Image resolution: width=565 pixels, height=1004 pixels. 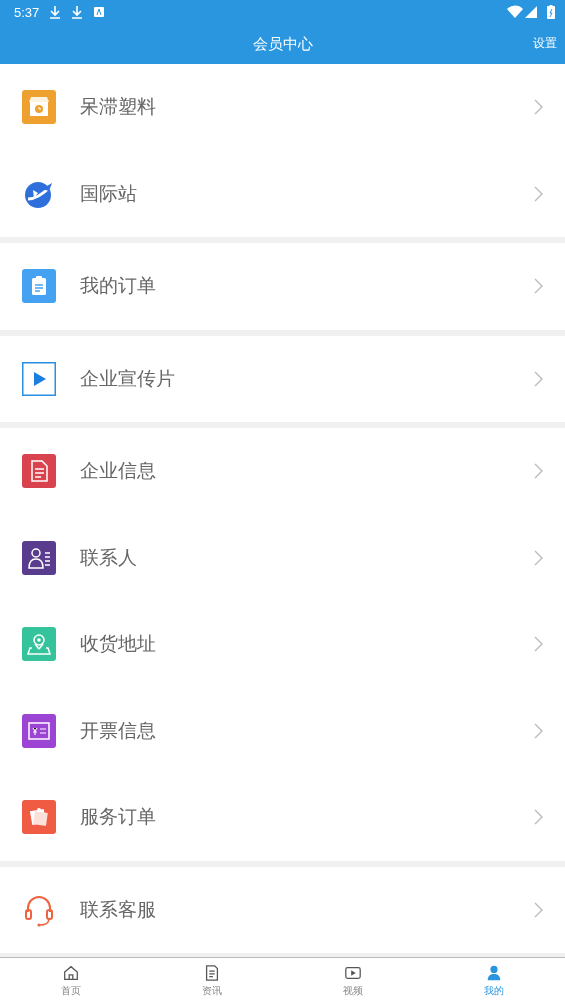 I want to click on battery-icon, so click(x=551, y=12).